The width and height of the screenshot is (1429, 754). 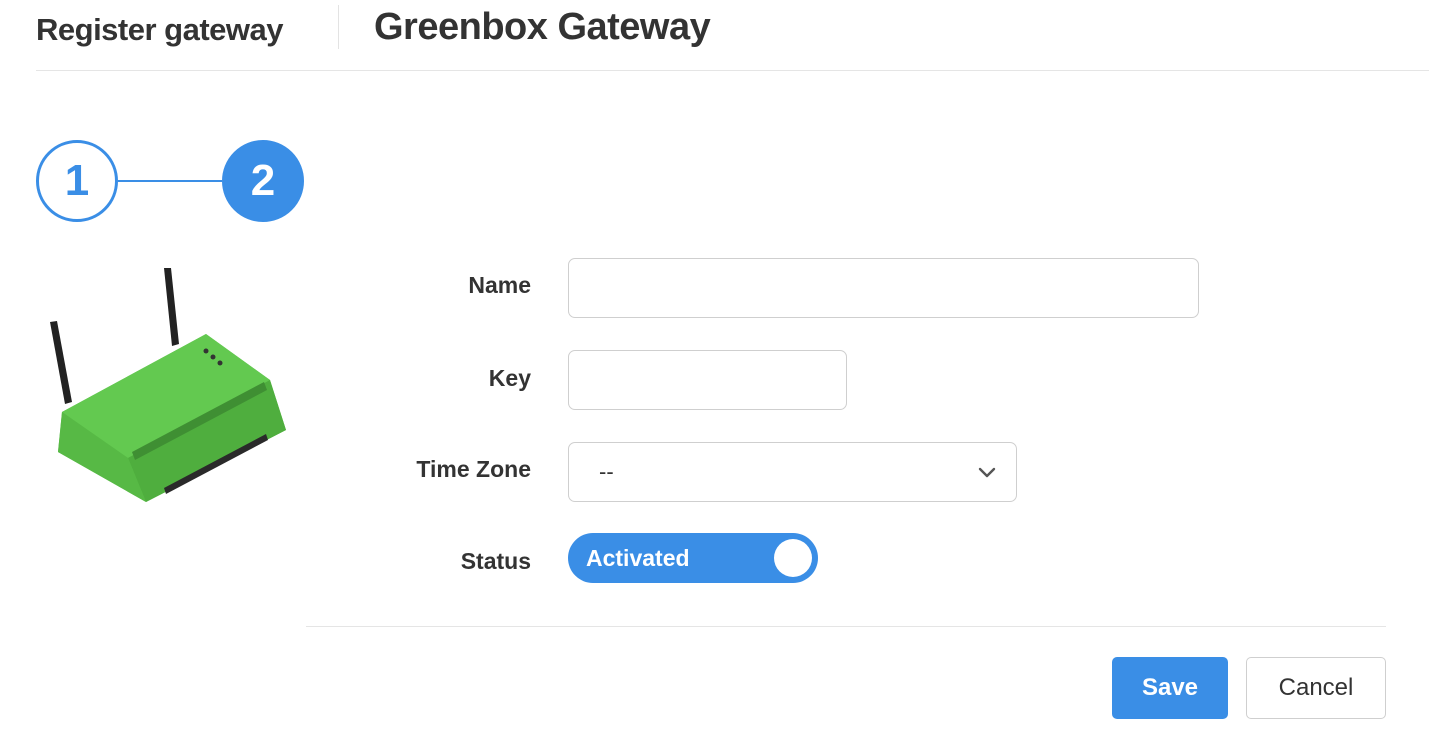 I want to click on step-connector, so click(x=170, y=181).